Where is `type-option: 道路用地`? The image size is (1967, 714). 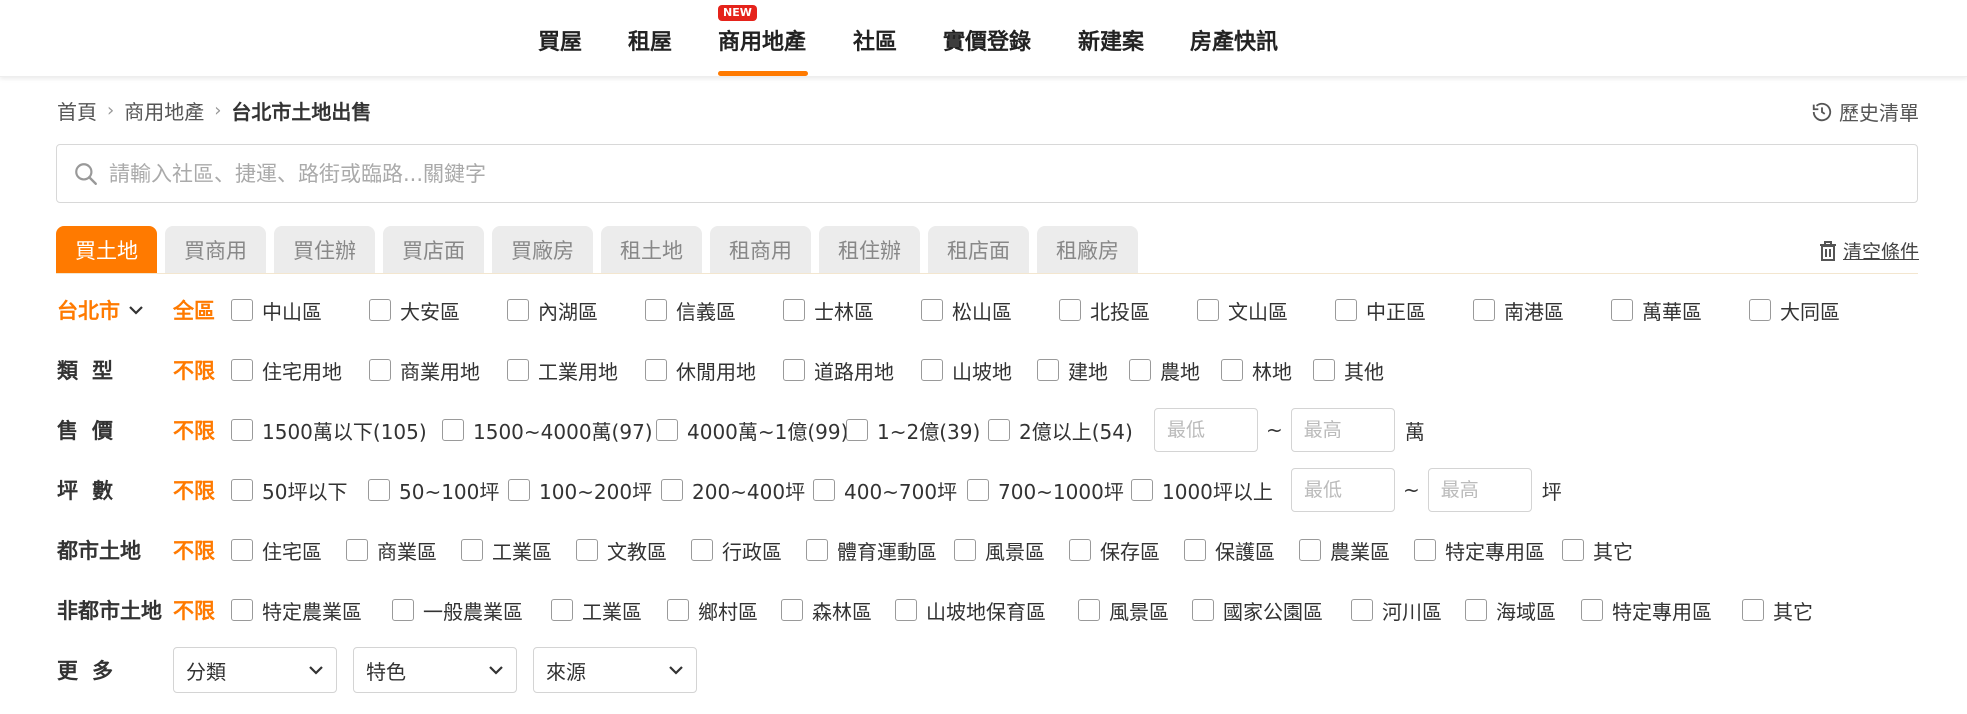
type-option: 道路用地 is located at coordinates (852, 370).